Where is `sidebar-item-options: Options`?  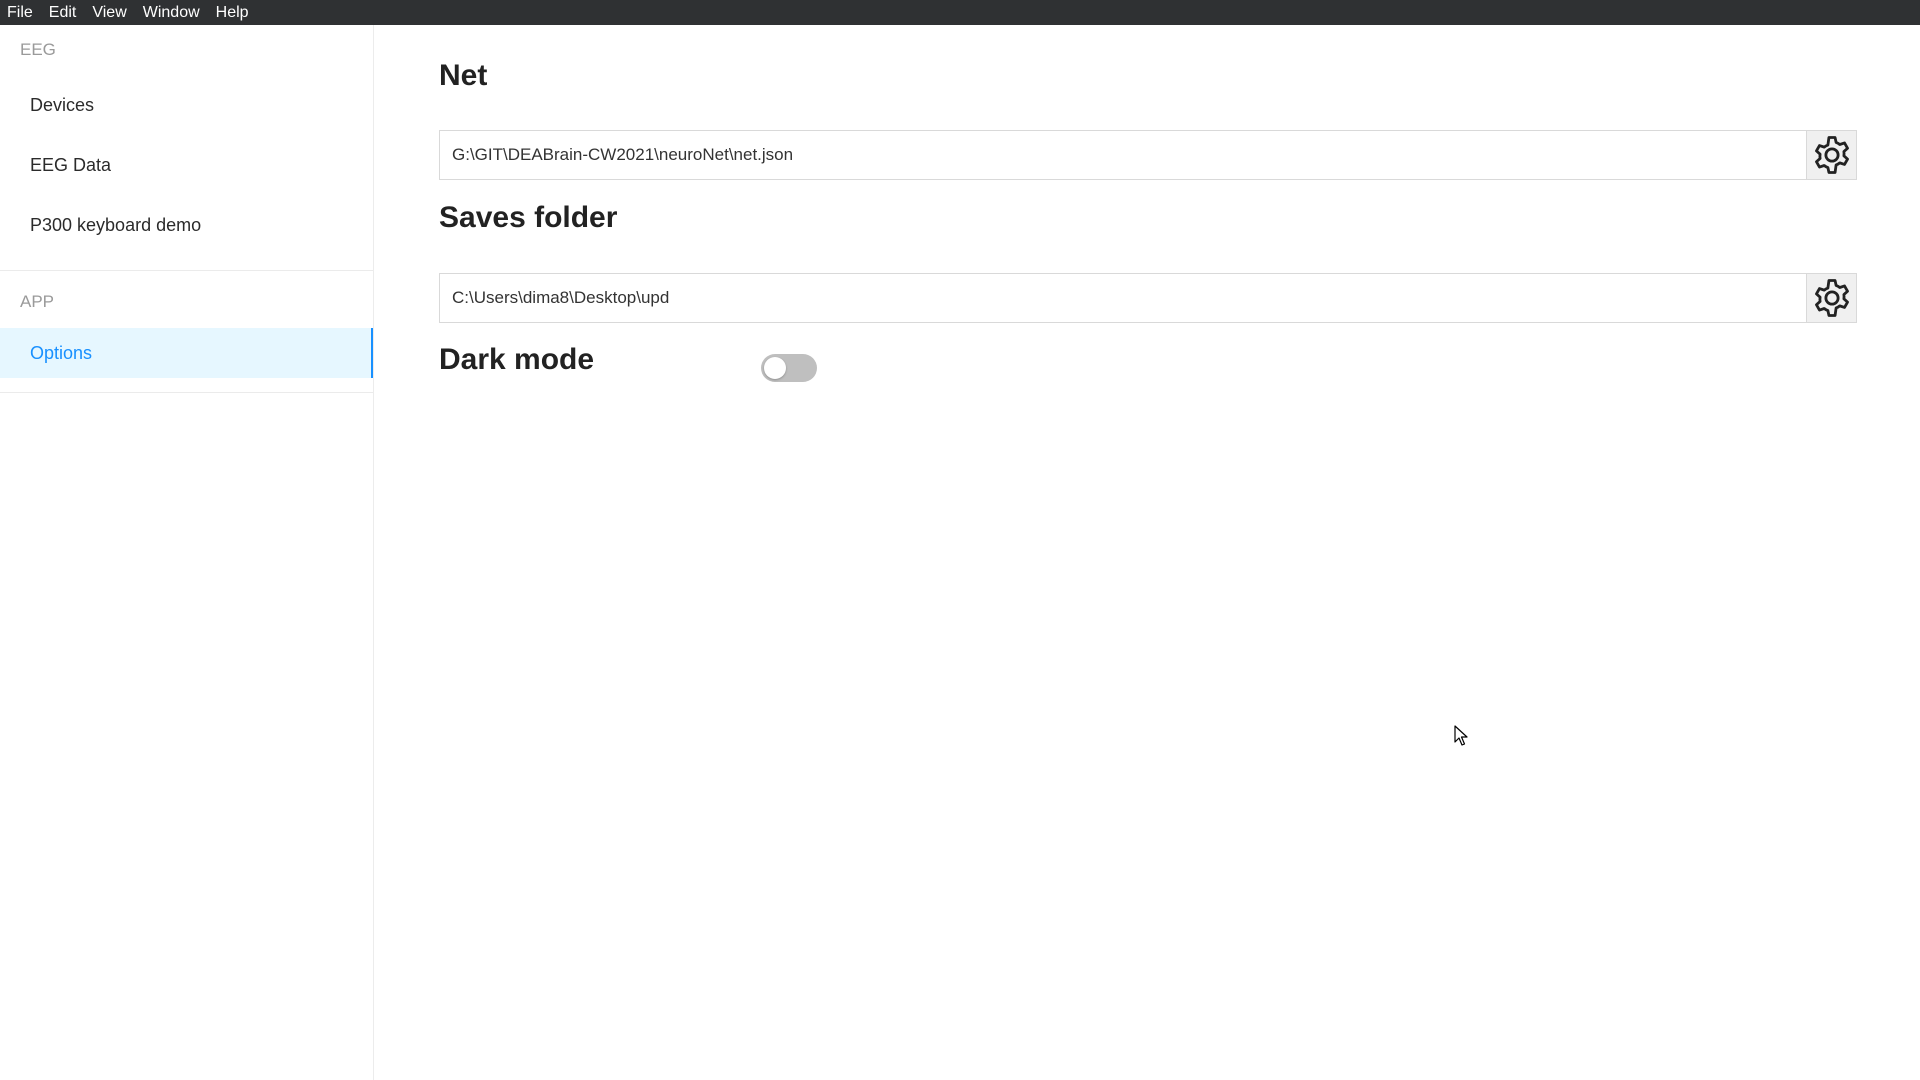
sidebar-item-options: Options is located at coordinates (186, 353).